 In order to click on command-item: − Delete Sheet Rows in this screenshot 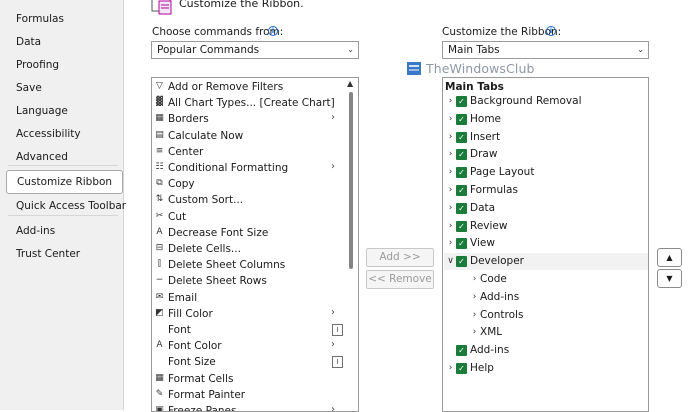, I will do `click(250, 281)`.